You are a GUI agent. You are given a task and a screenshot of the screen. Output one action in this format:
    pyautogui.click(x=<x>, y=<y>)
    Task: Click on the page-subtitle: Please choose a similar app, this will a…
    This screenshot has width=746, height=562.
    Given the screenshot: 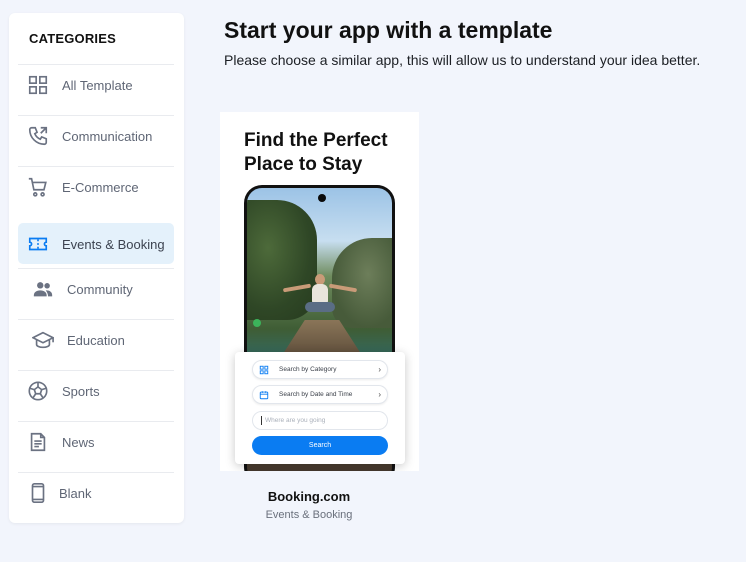 What is the action you would take?
    pyautogui.click(x=462, y=60)
    